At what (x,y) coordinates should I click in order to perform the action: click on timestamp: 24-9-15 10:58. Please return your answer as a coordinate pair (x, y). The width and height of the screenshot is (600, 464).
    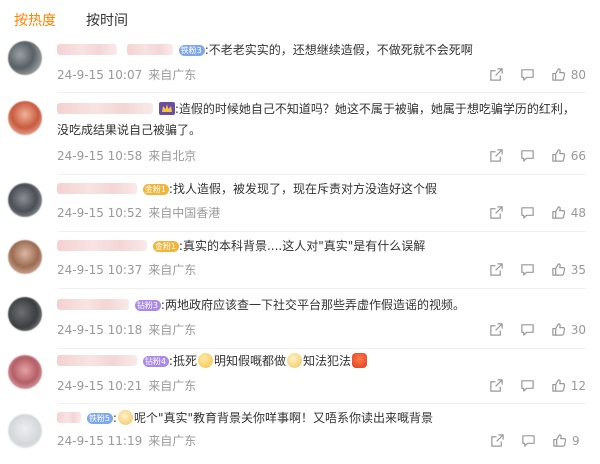
    Looking at the image, I should click on (100, 156).